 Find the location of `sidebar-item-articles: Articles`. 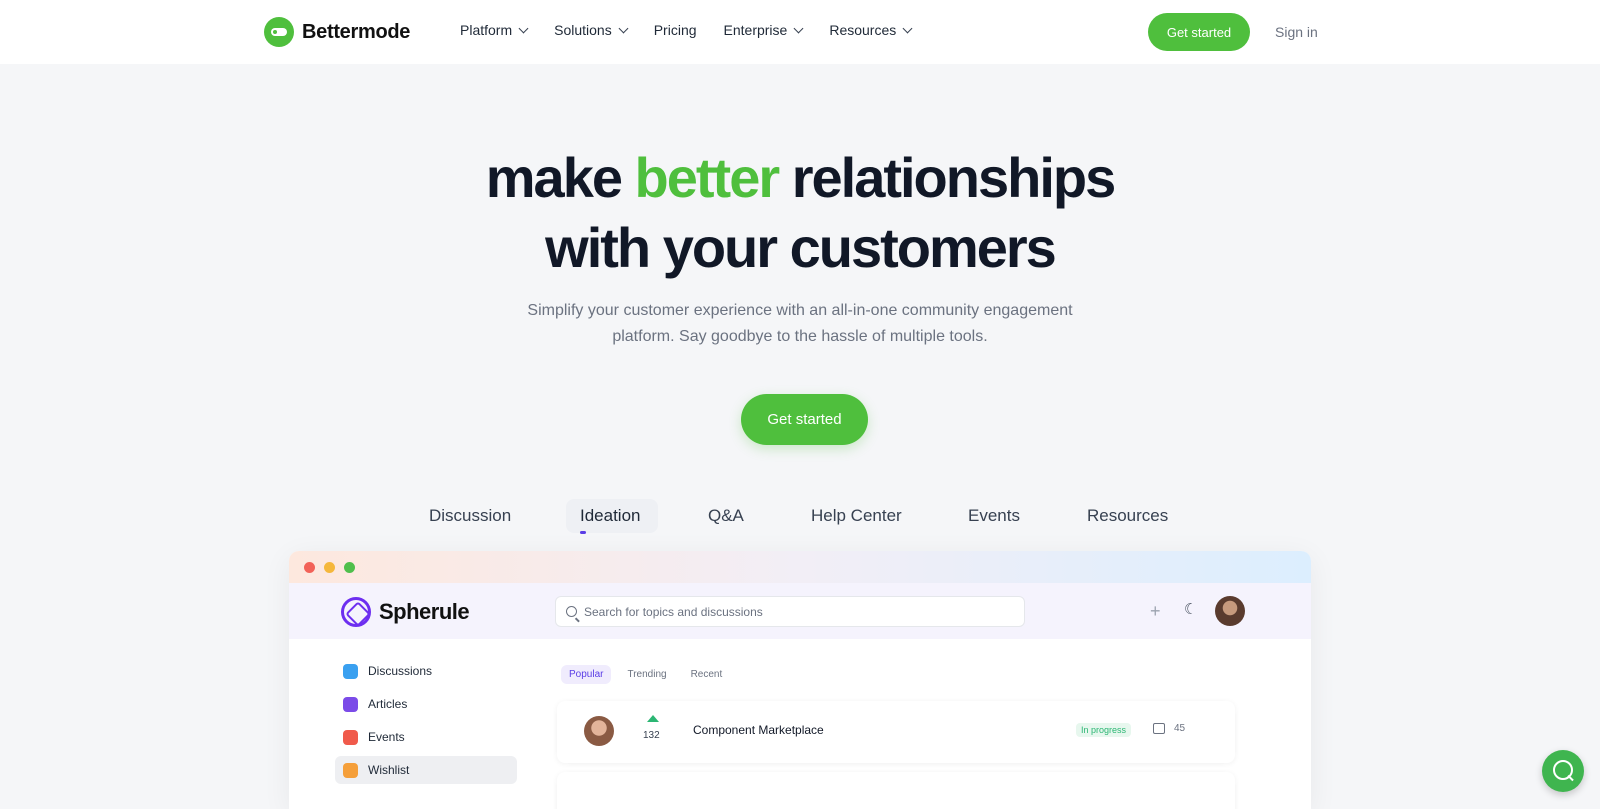

sidebar-item-articles: Articles is located at coordinates (426, 704).